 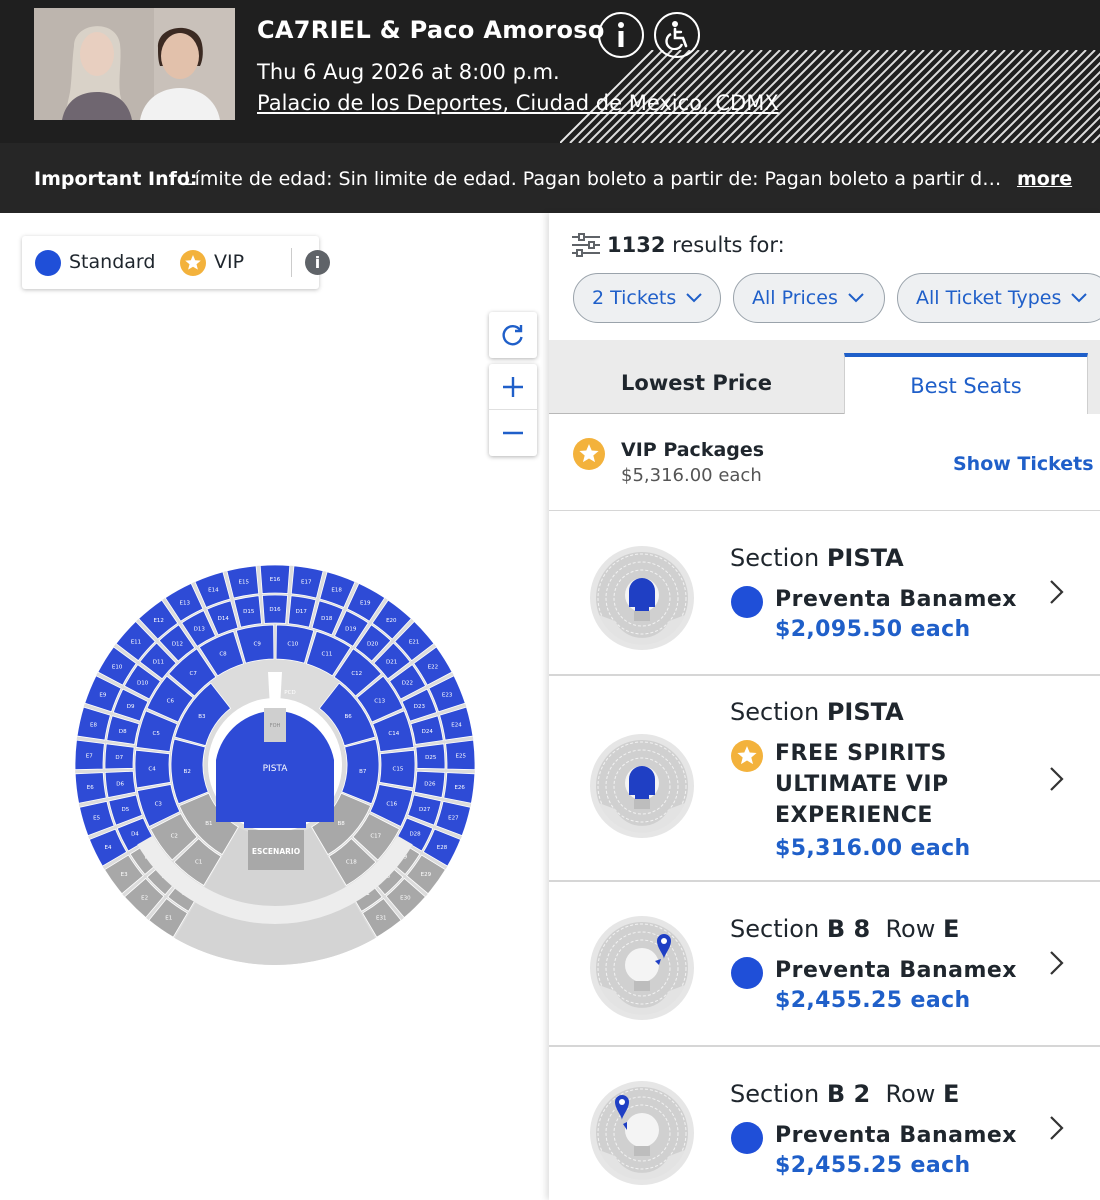 What do you see at coordinates (327, 619) in the screenshot?
I see `seat-section-label: D18` at bounding box center [327, 619].